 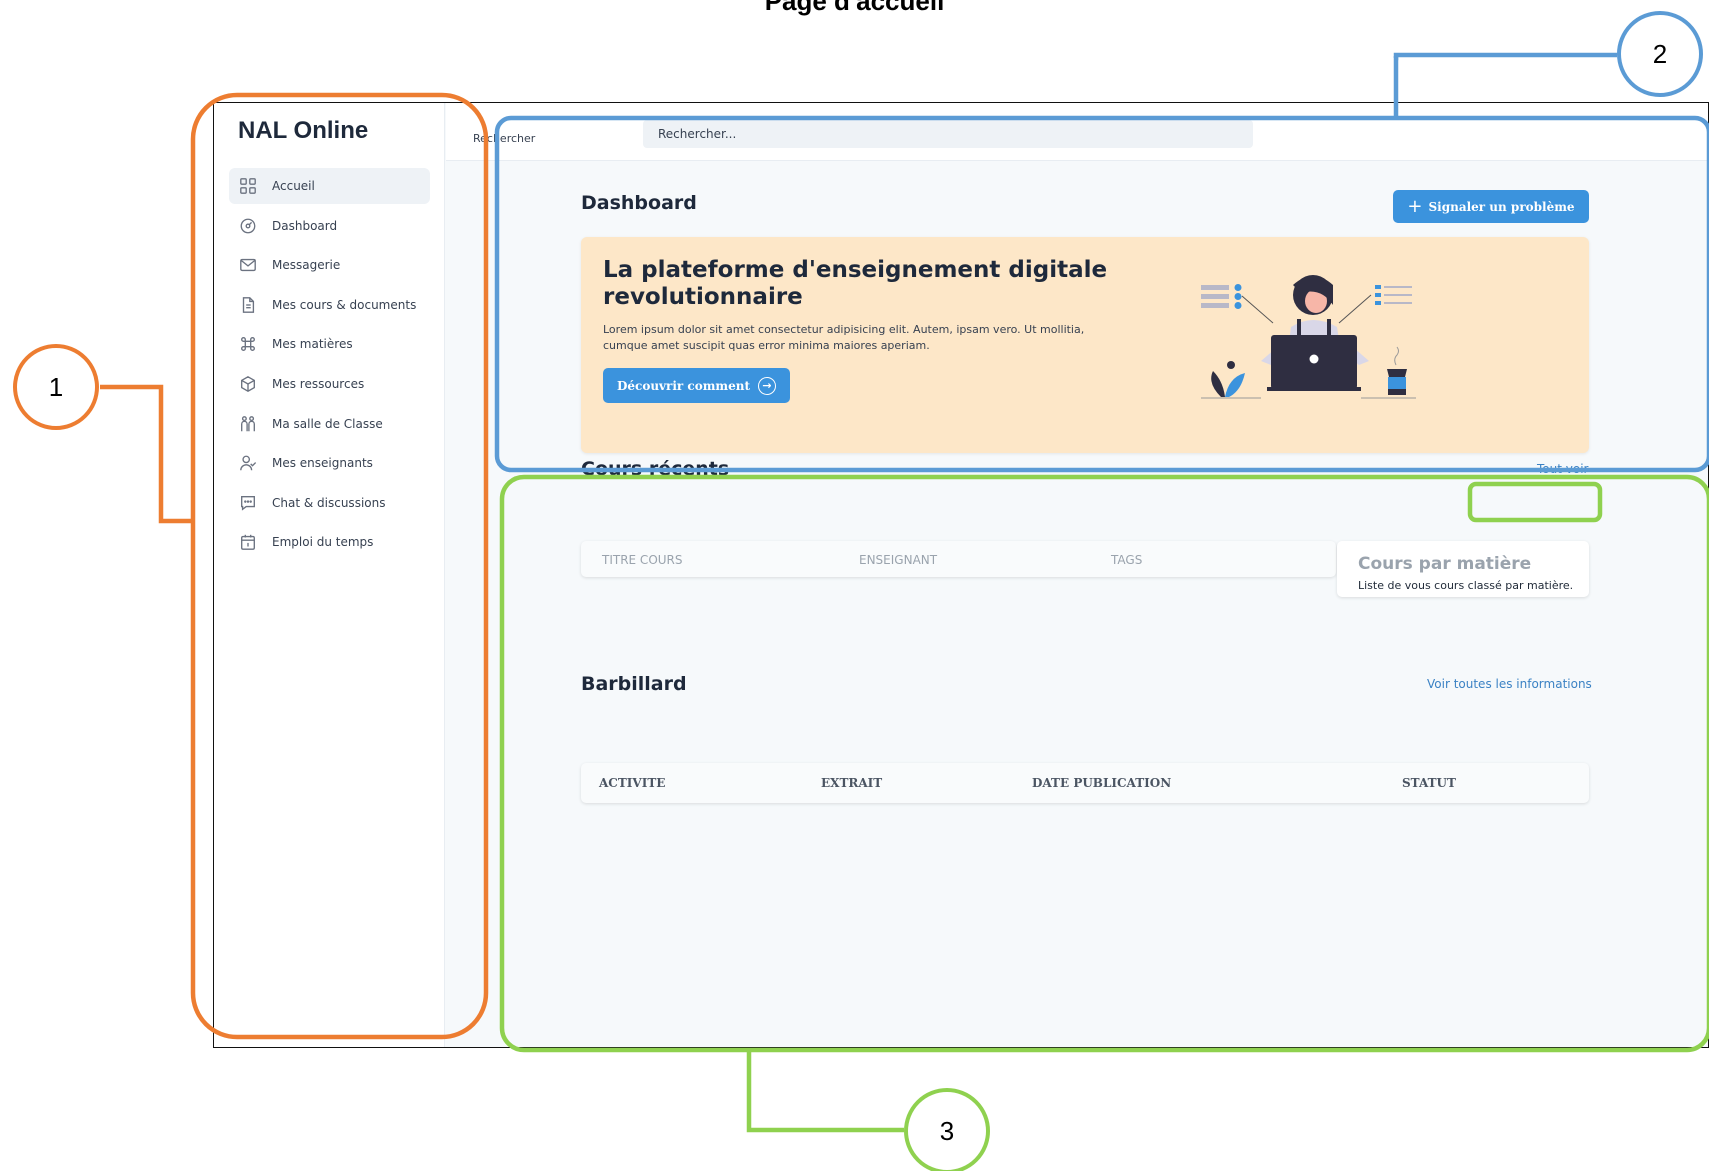 I want to click on sidebar-item-matieres: Mes matières, so click(x=329, y=344).